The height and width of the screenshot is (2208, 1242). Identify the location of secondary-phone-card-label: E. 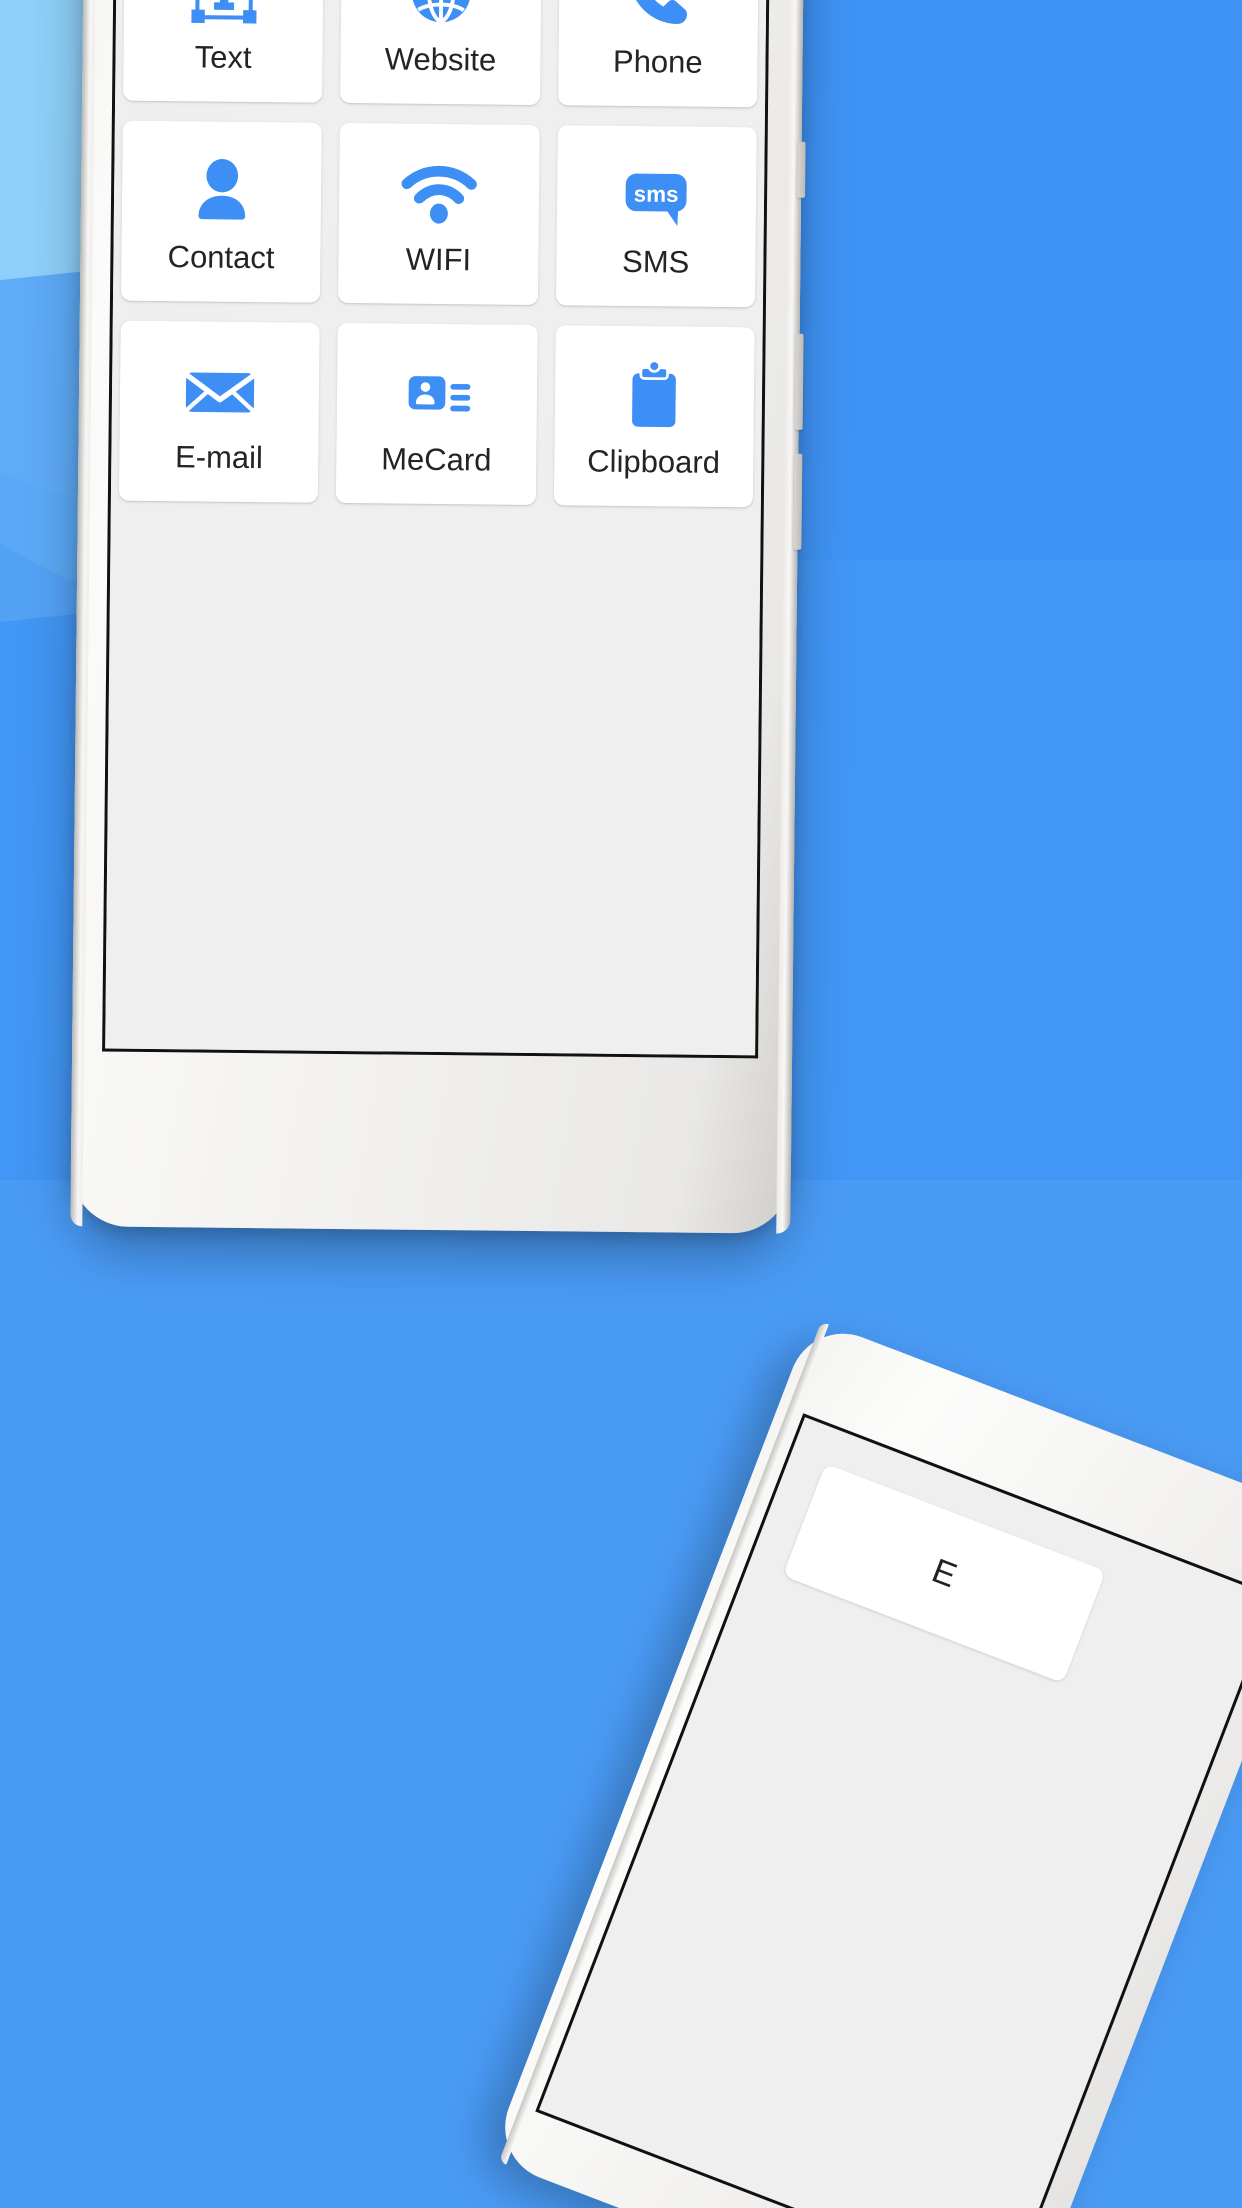
(944, 1573).